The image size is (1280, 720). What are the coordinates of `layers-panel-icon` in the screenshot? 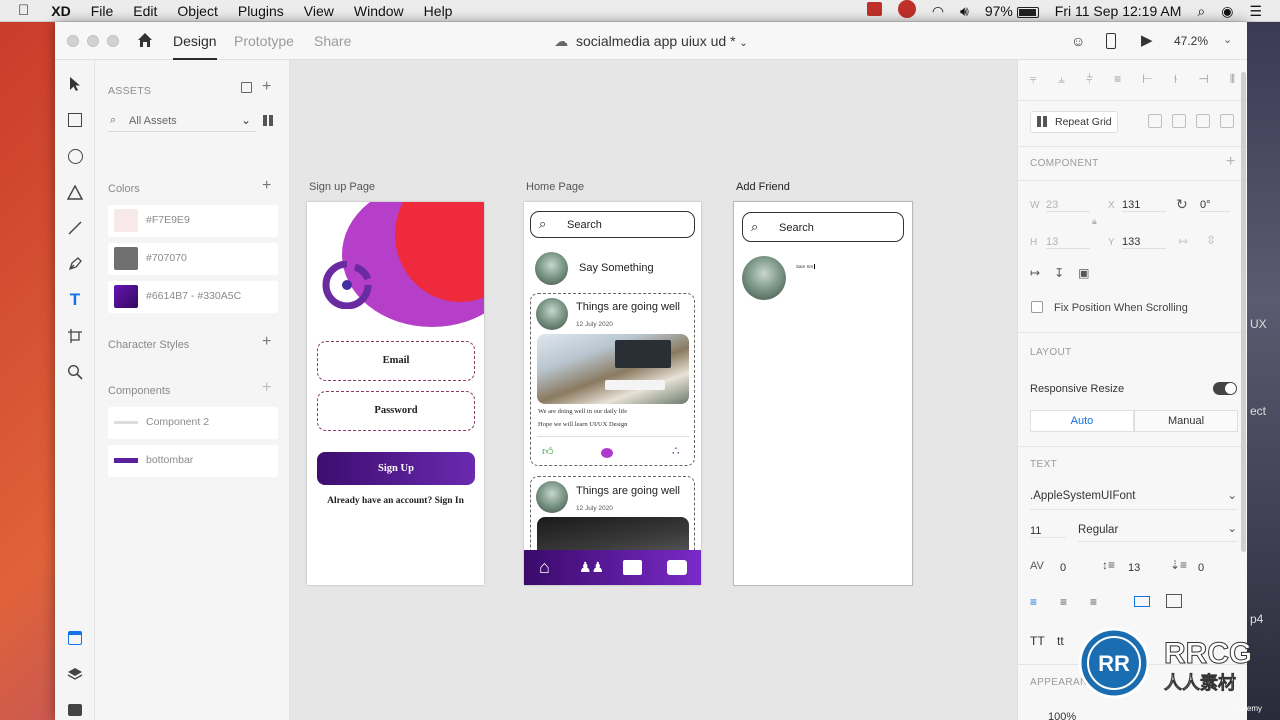 It's located at (75, 674).